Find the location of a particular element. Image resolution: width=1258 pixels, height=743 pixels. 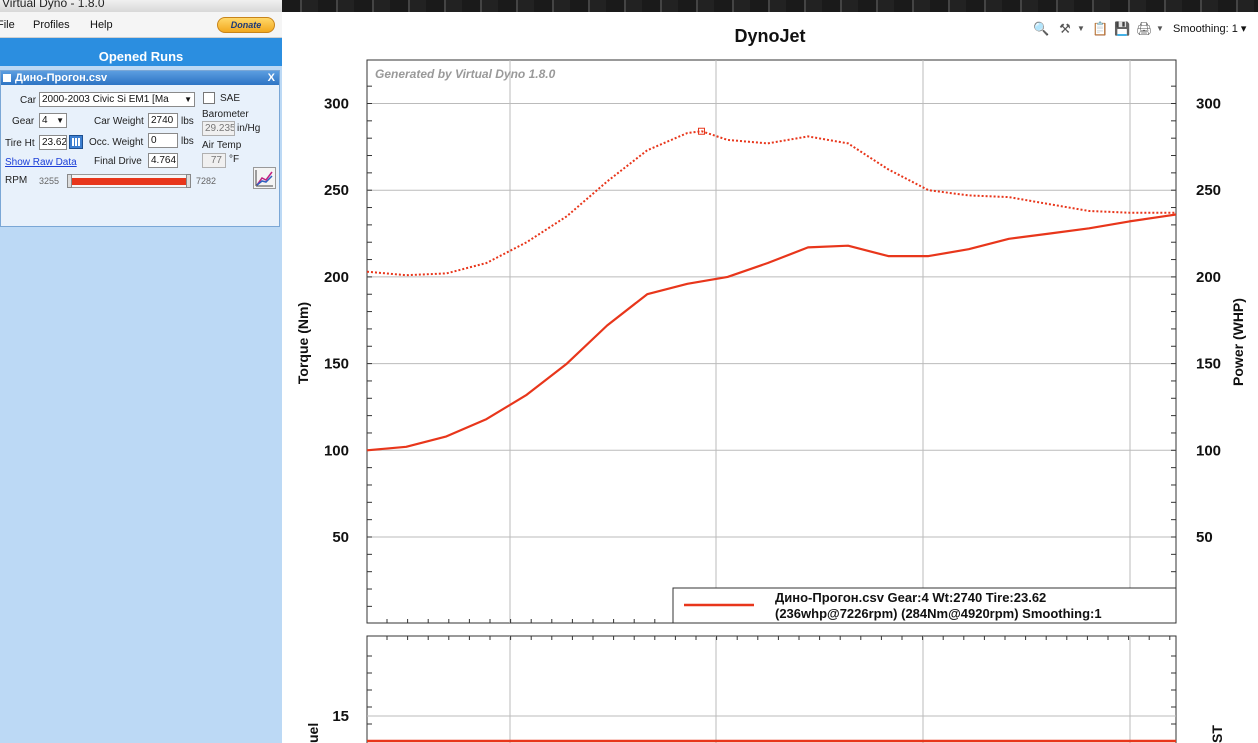

sub-plot-area is located at coordinates (771, 689).